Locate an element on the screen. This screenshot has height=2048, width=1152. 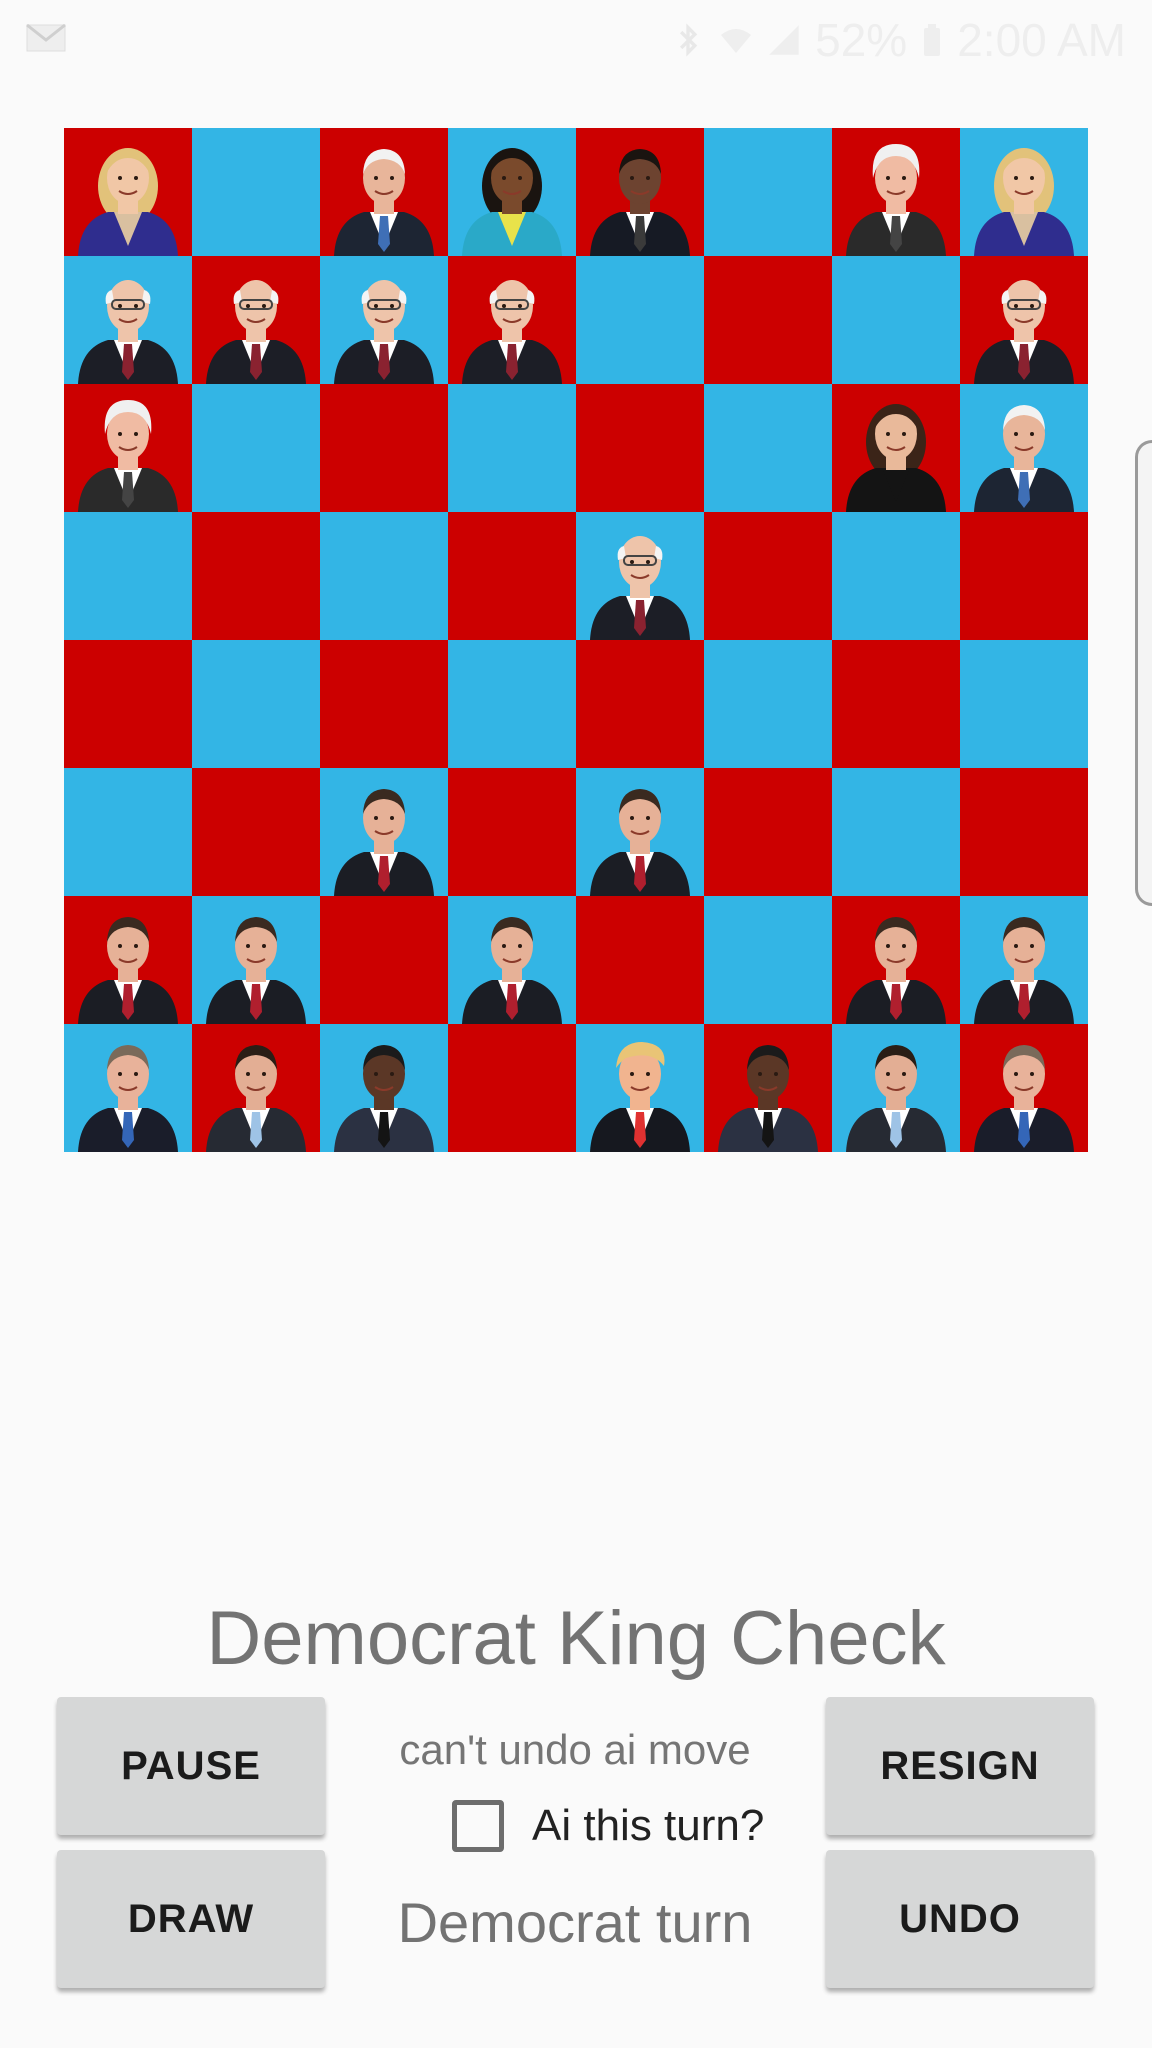
piece-obama is located at coordinates (640, 192).